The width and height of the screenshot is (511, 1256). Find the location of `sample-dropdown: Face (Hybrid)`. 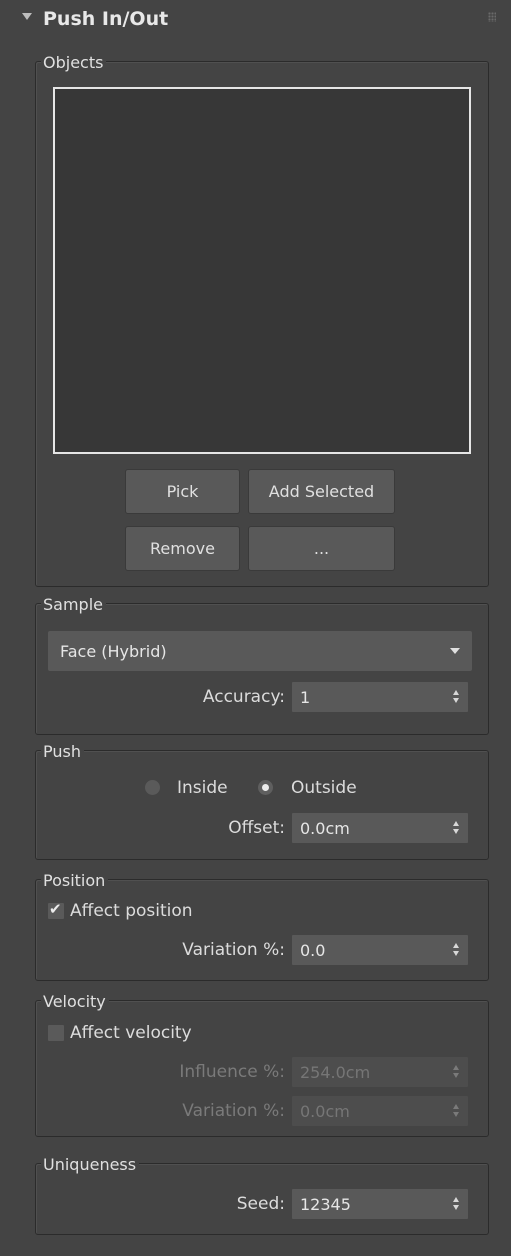

sample-dropdown: Face (Hybrid) is located at coordinates (260, 651).